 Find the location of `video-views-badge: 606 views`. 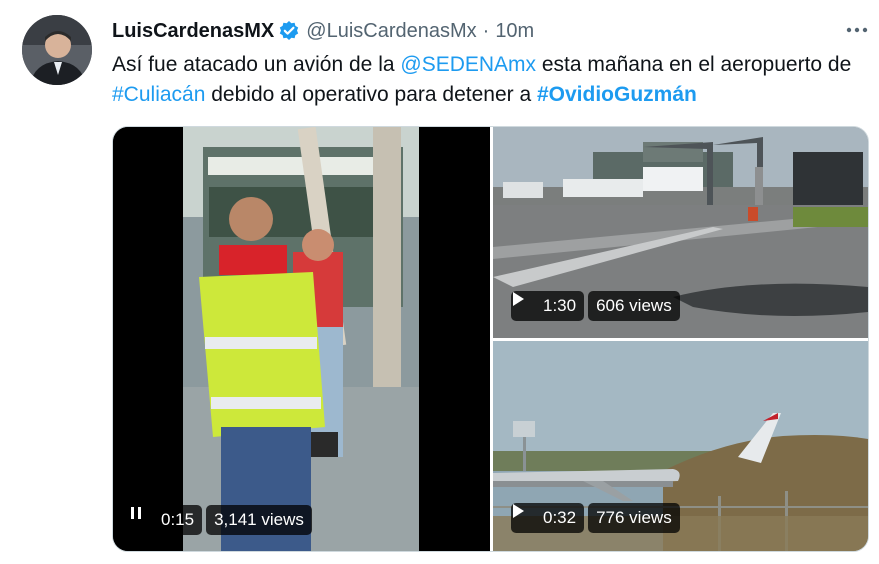

video-views-badge: 606 views is located at coordinates (634, 306).